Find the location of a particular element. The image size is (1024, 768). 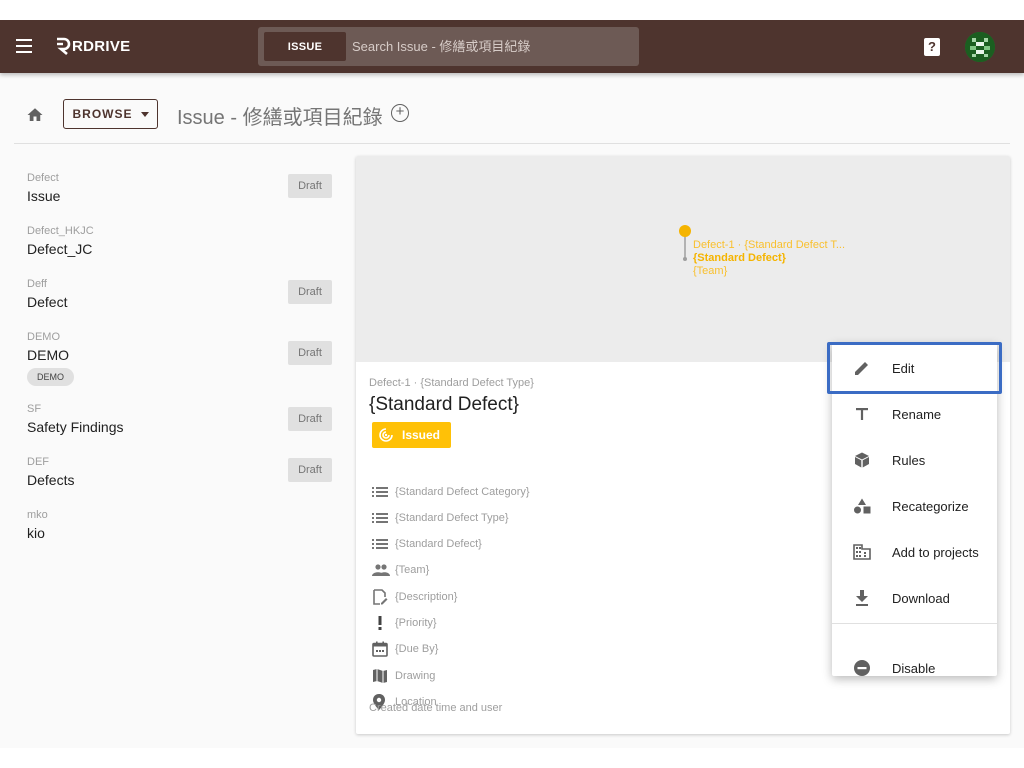

status-icon is located at coordinates (386, 435).